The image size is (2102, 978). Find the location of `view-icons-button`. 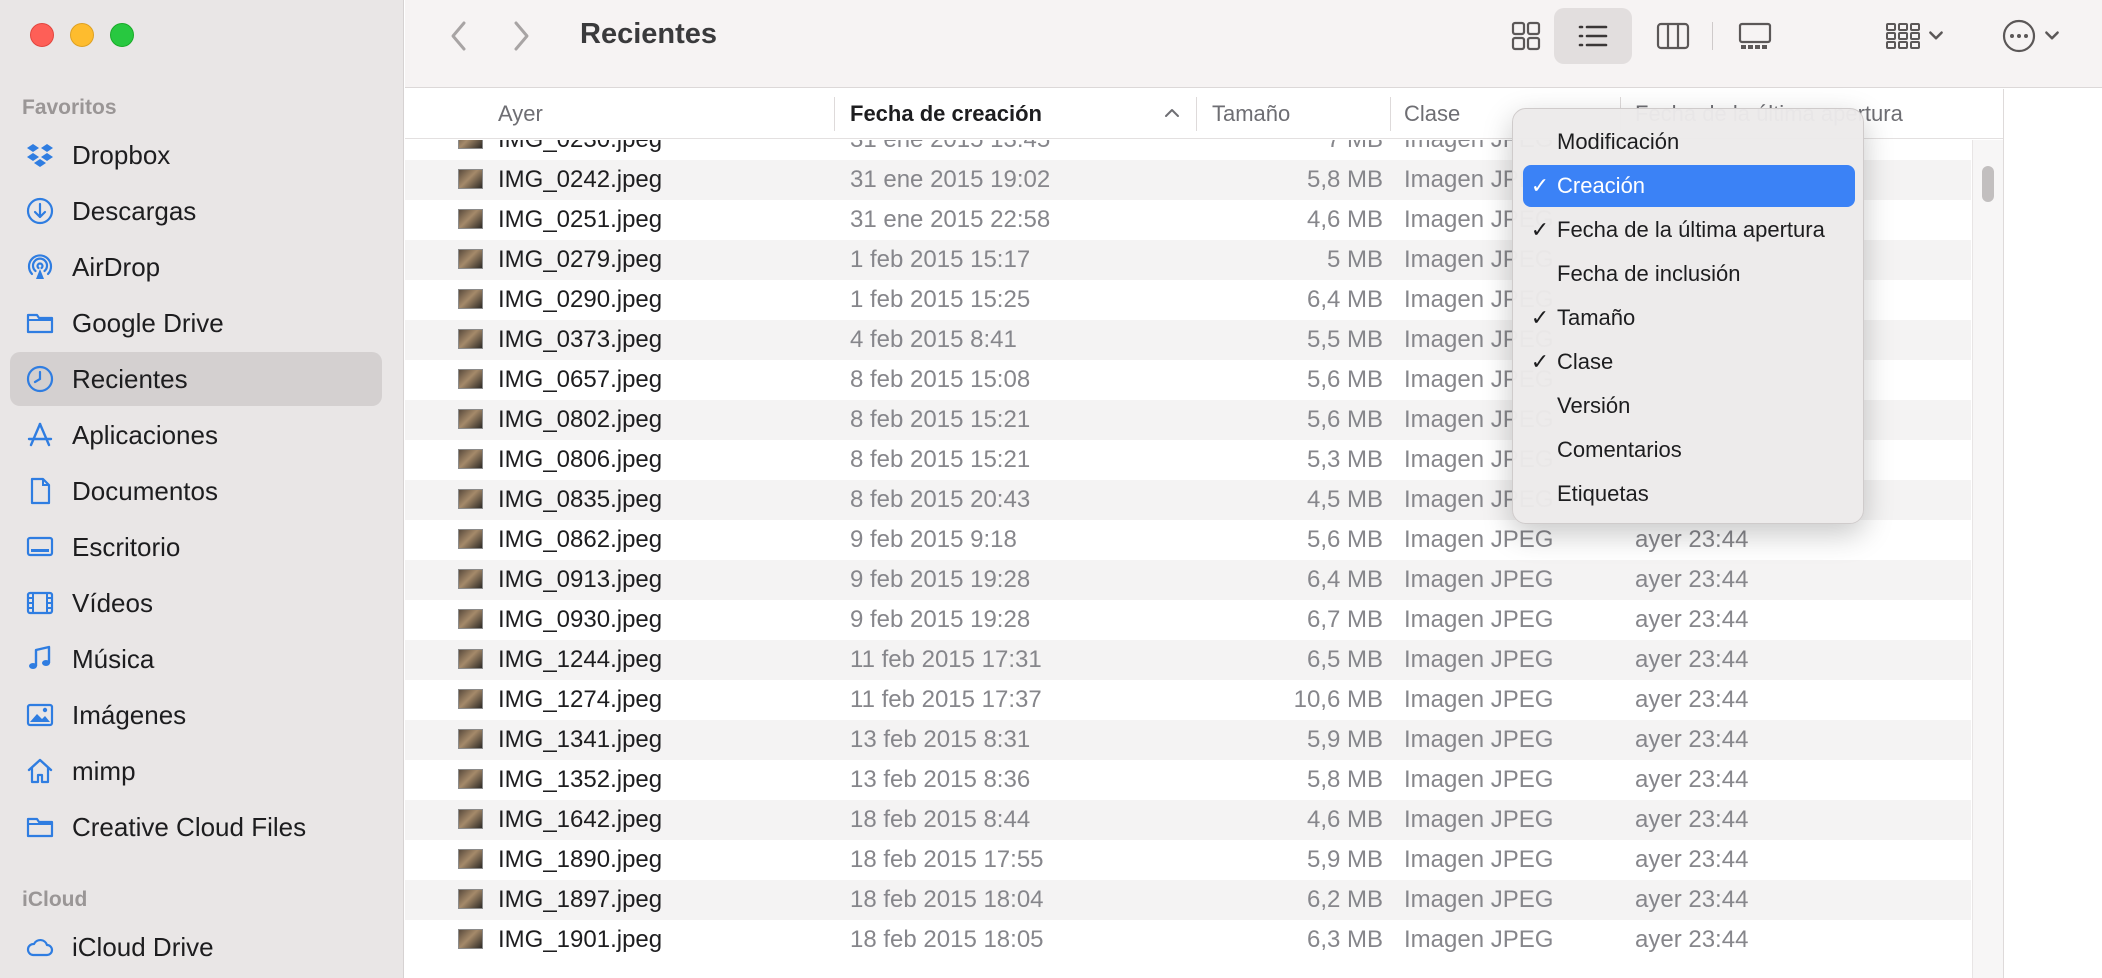

view-icons-button is located at coordinates (1526, 36).